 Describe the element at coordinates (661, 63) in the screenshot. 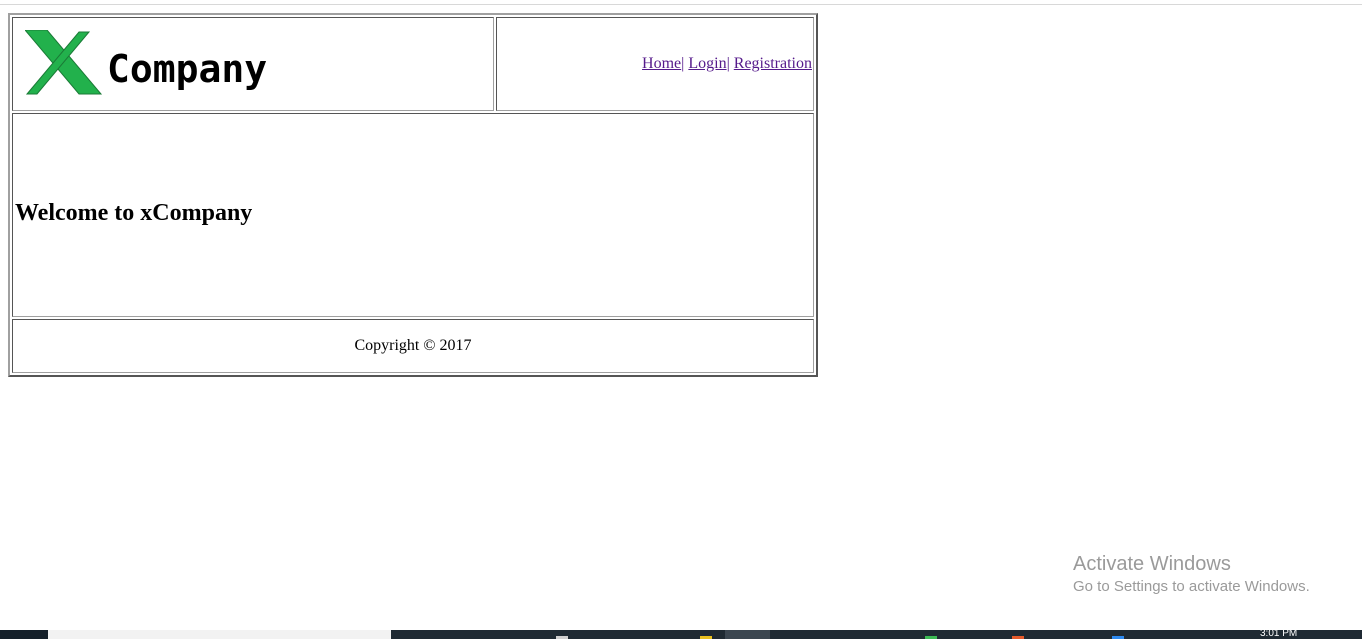

I see `nav-link-home: Home` at that location.